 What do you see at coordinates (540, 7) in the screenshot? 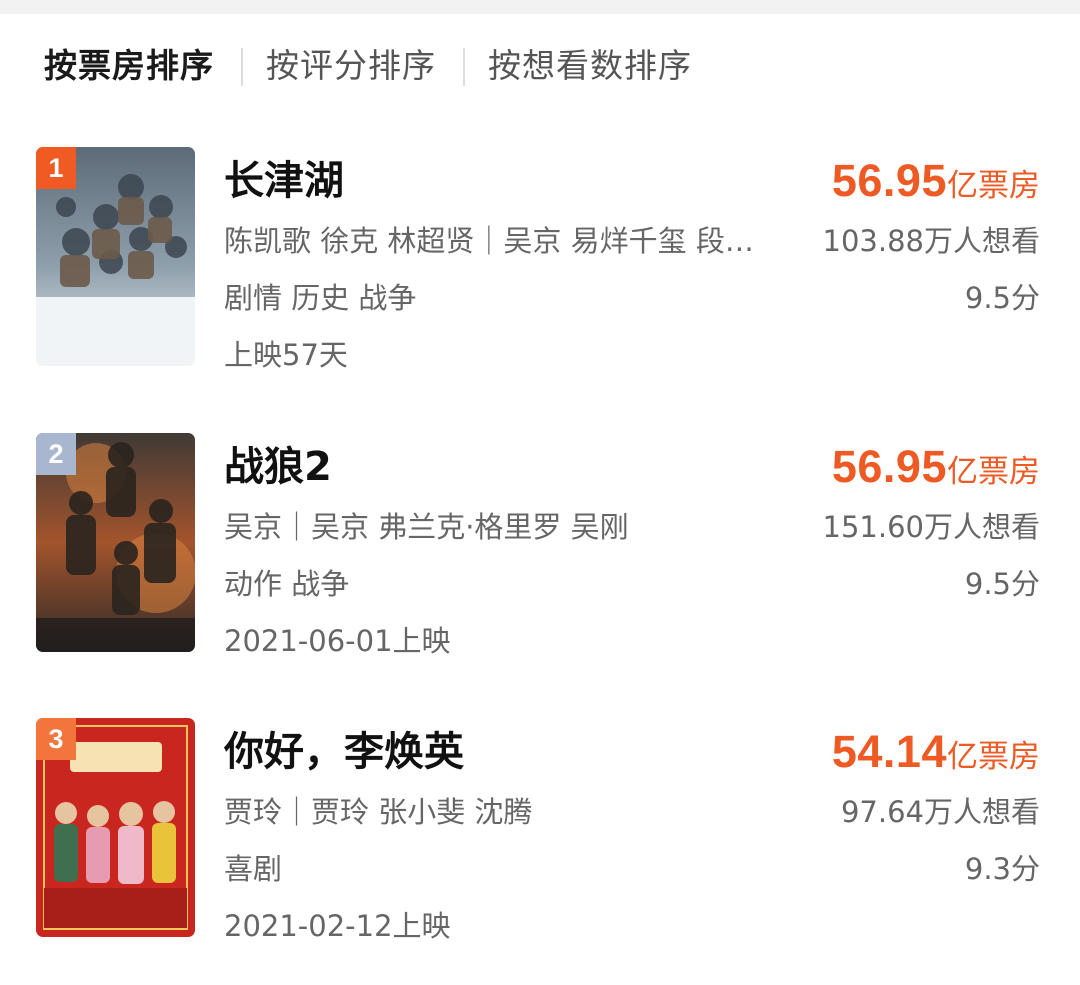
I see `top-divider-strip` at bounding box center [540, 7].